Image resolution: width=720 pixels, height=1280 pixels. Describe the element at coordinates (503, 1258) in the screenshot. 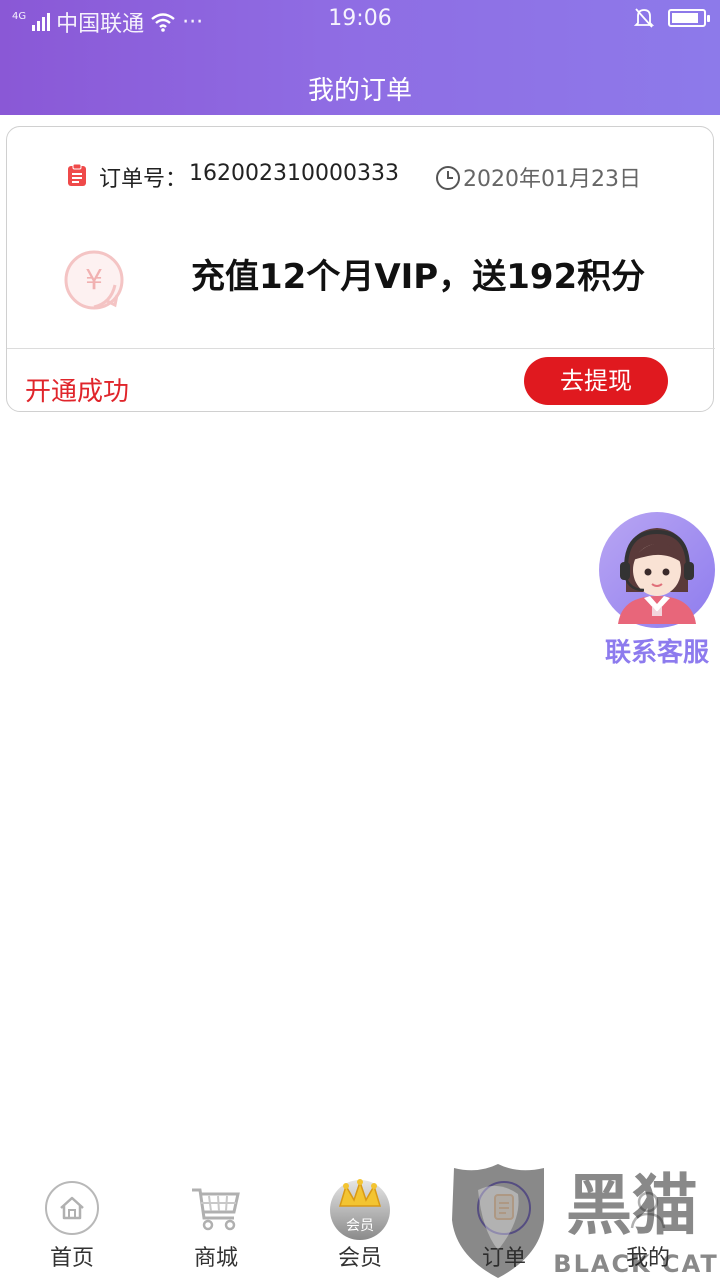

I see `nav-orders-label: 订单` at that location.